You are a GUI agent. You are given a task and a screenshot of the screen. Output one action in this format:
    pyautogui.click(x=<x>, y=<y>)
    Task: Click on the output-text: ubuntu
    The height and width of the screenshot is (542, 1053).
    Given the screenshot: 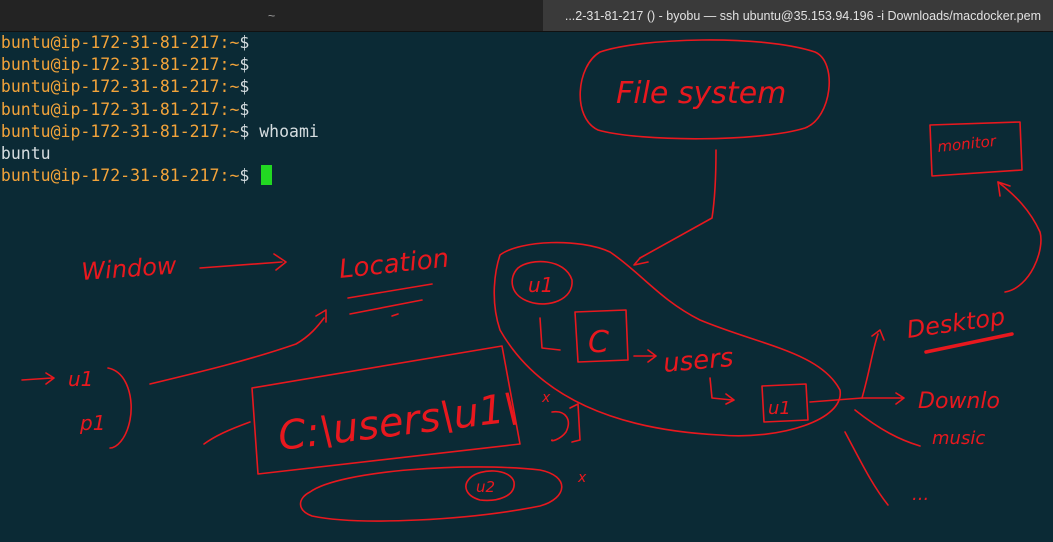 What is the action you would take?
    pyautogui.click(x=25, y=153)
    